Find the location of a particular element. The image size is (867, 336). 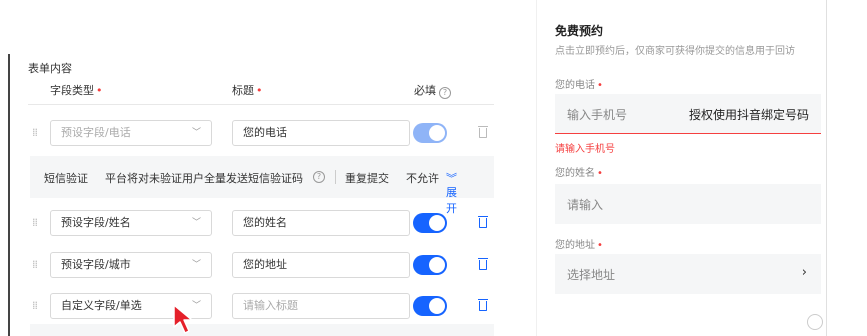

header-divider is located at coordinates (261, 104).